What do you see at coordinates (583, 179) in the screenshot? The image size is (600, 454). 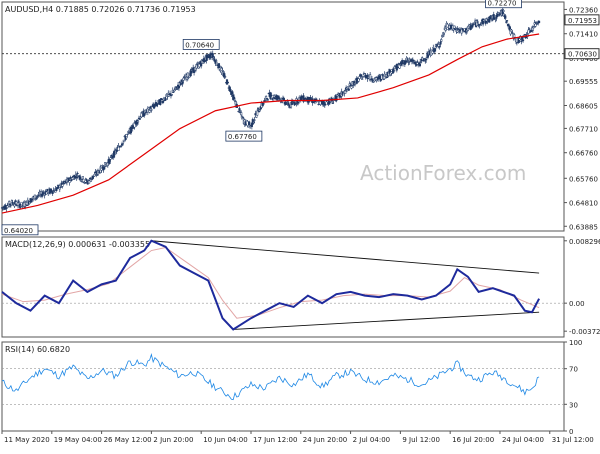 I see `y-tick-label: 0.65760` at bounding box center [583, 179].